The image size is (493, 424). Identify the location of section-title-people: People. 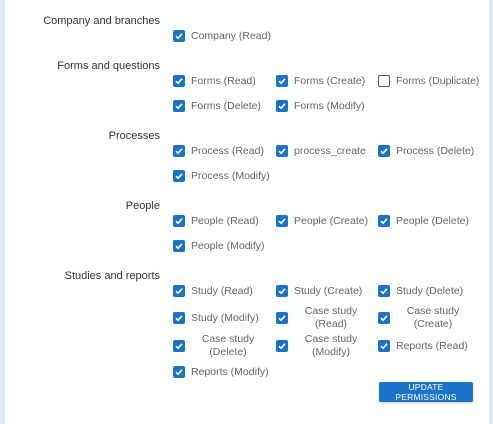
(142, 206).